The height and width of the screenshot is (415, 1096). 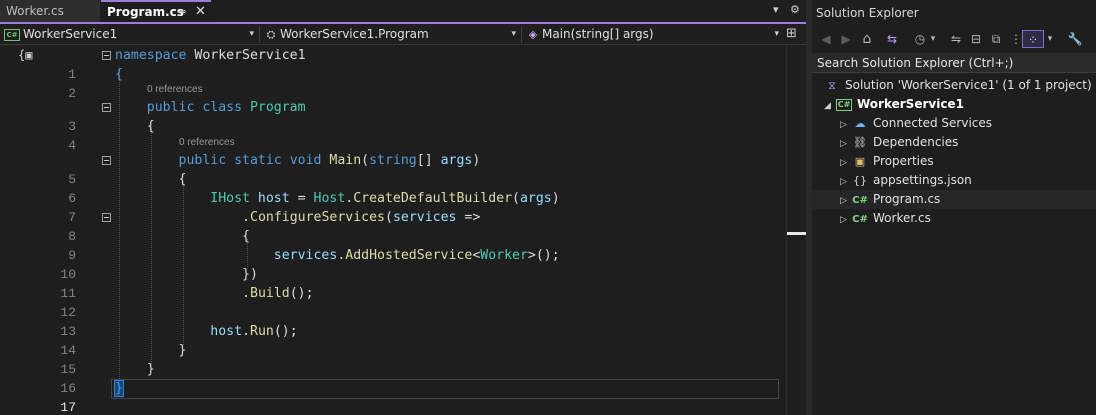 What do you see at coordinates (776, 9) in the screenshot?
I see `tab-overflow-icon: ▾` at bounding box center [776, 9].